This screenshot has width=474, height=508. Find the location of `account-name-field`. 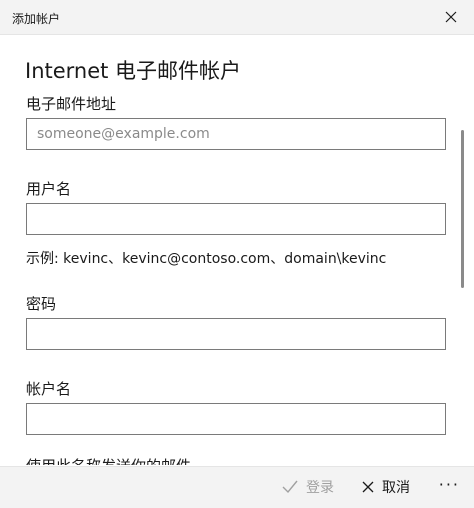

account-name-field is located at coordinates (236, 419).